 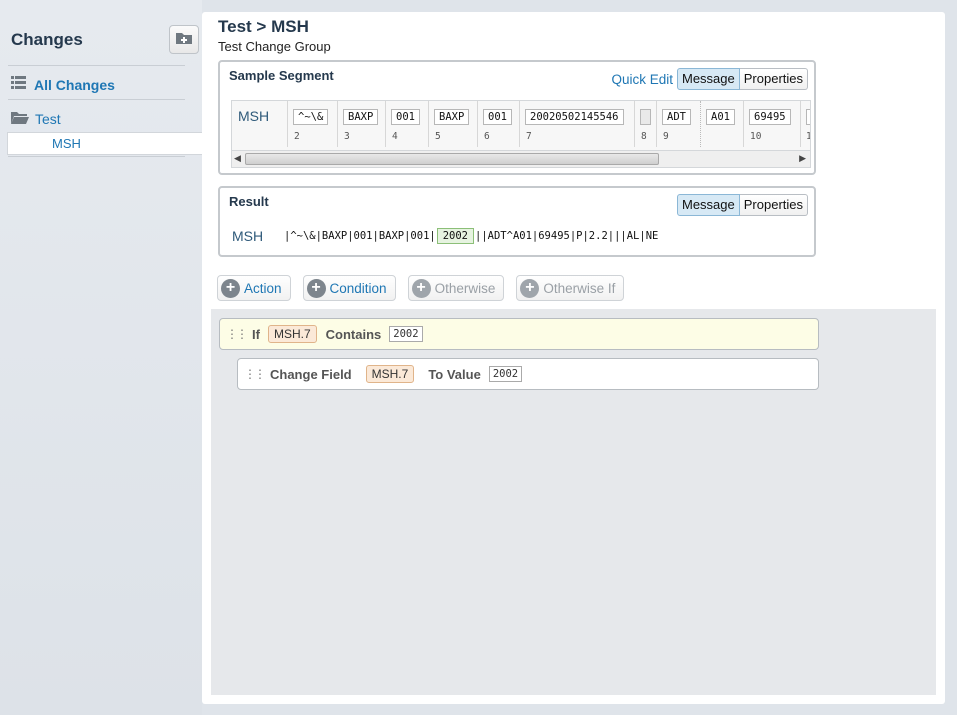 I want to click on component-cell: A01, so click(x=717, y=124).